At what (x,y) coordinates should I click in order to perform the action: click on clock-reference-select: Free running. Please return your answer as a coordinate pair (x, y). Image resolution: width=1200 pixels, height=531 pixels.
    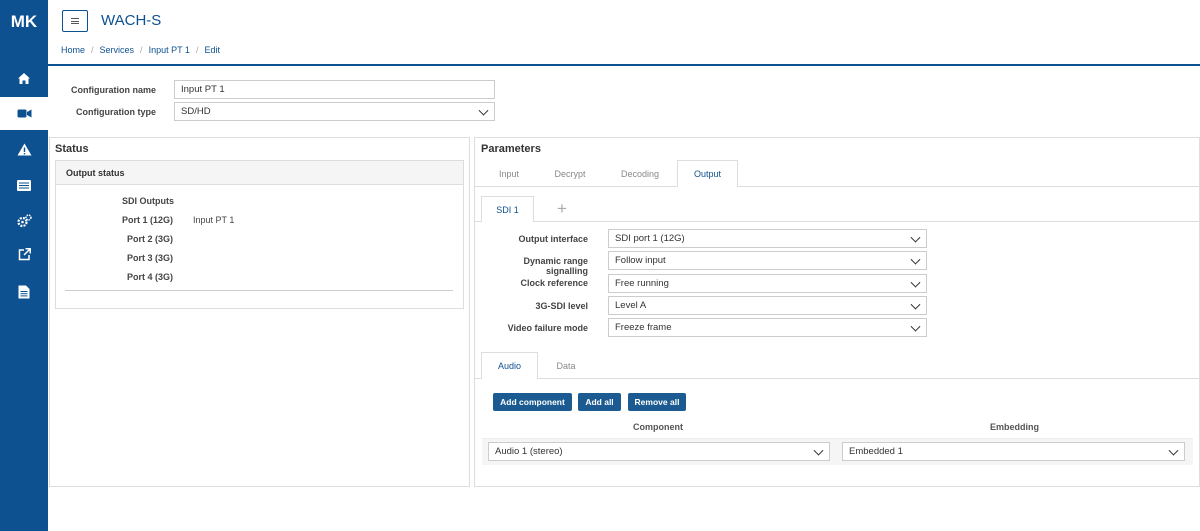
    Looking at the image, I should click on (767, 283).